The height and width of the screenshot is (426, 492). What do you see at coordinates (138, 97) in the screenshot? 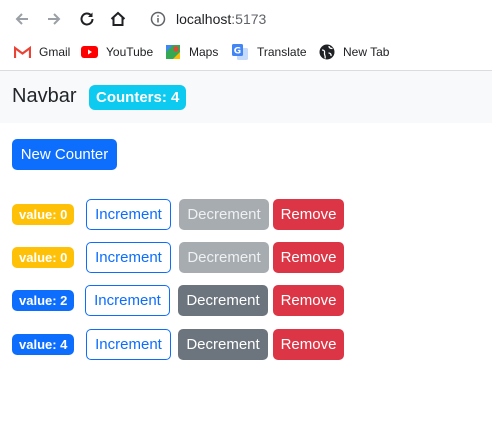
I see `counters-badge: Counters: 4` at bounding box center [138, 97].